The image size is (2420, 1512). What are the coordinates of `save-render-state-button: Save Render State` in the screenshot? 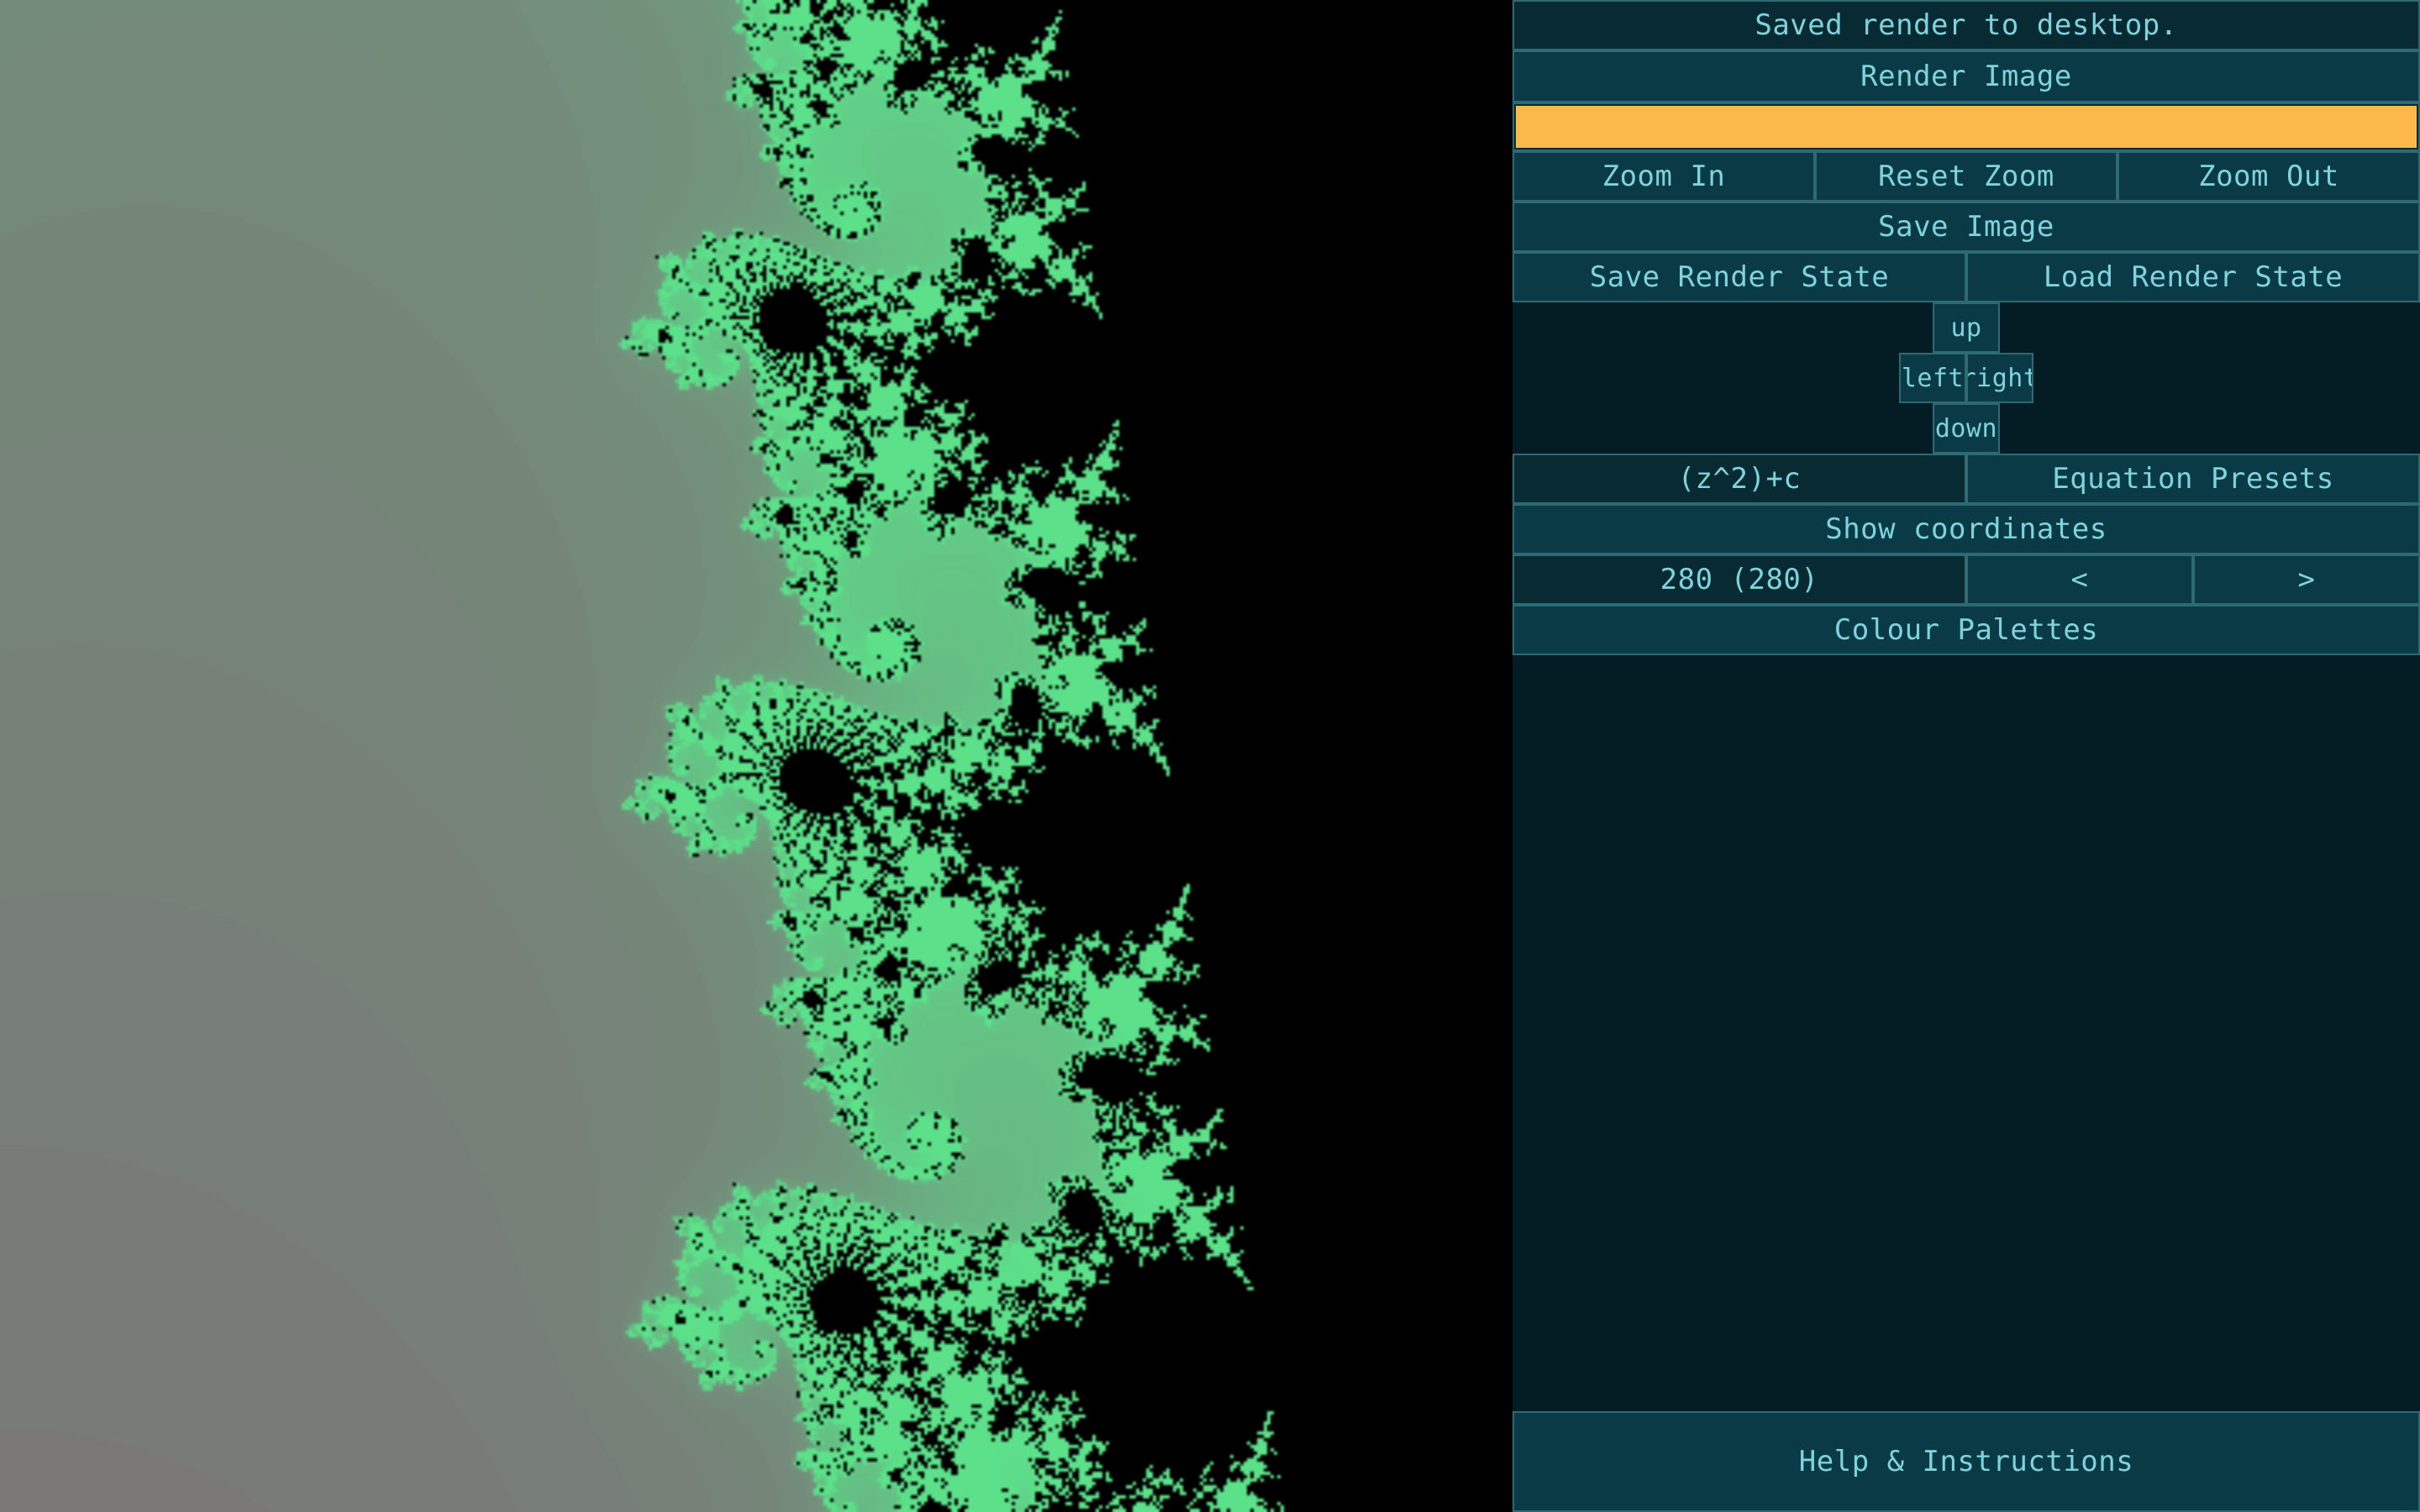 It's located at (1739, 277).